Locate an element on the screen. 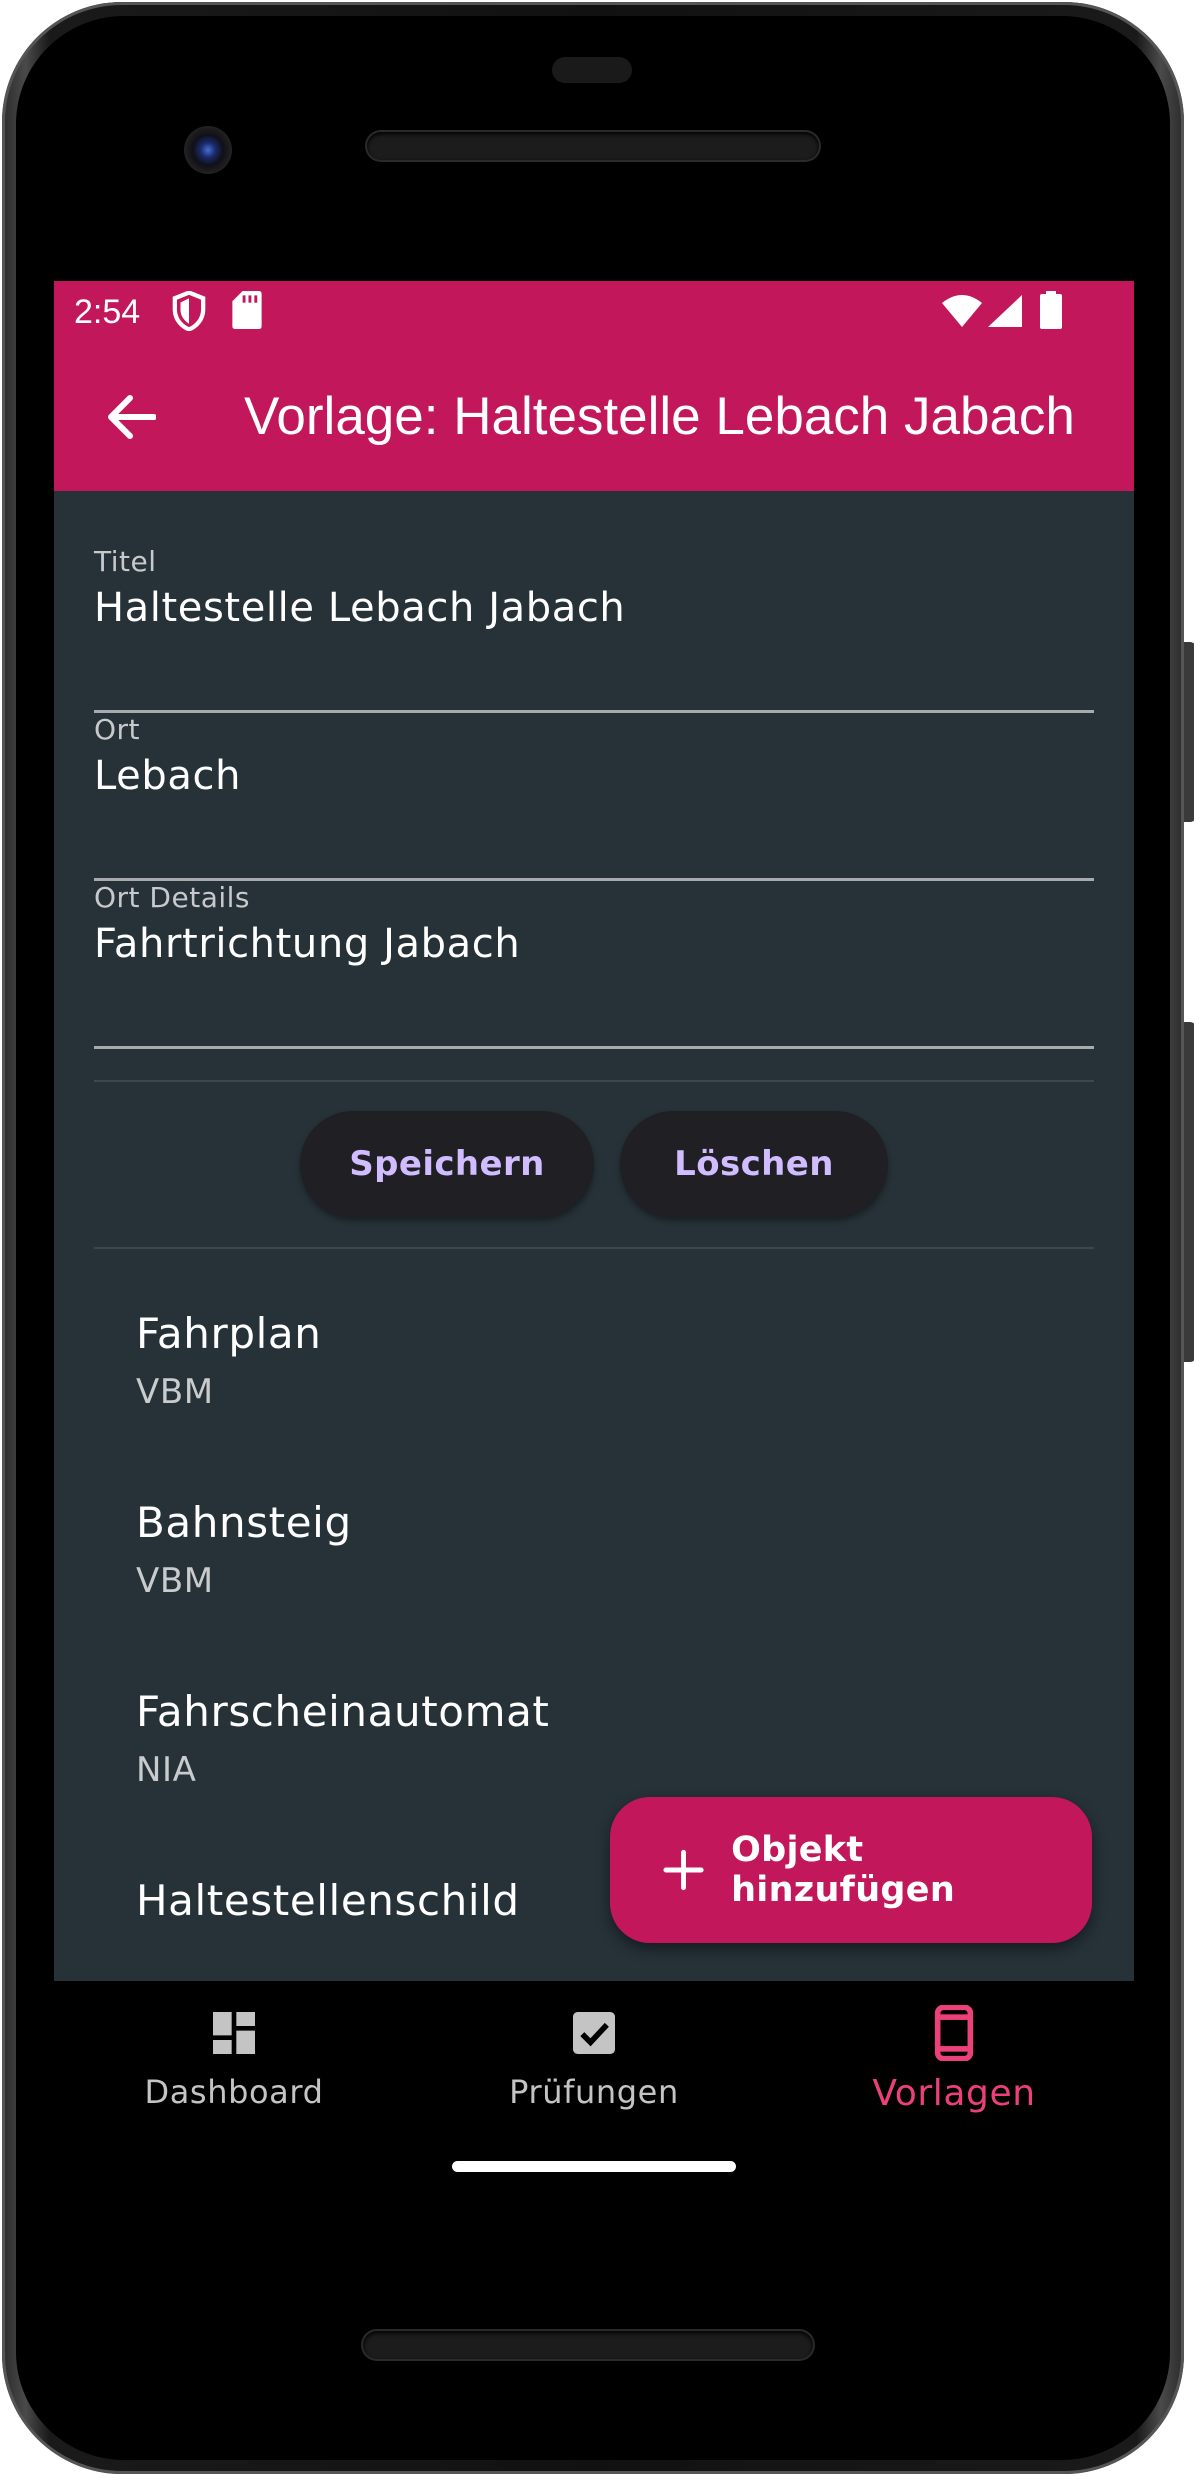  volume-button is located at coordinates (1189, 1192).